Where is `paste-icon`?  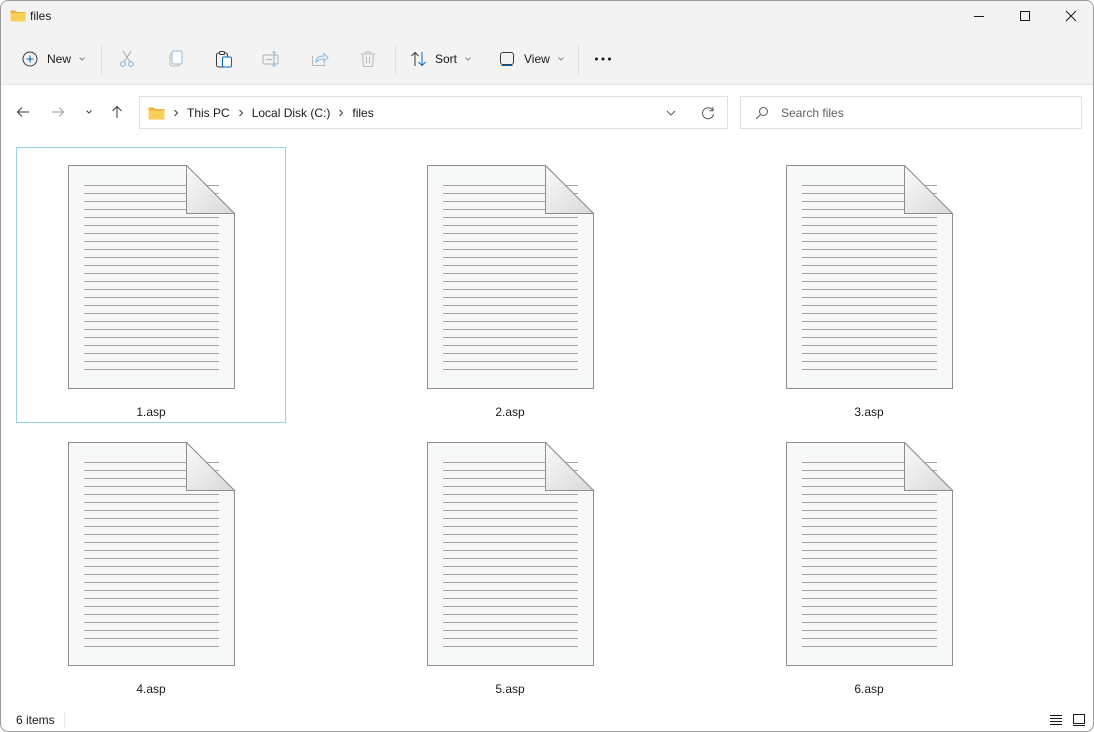
paste-icon is located at coordinates (224, 59).